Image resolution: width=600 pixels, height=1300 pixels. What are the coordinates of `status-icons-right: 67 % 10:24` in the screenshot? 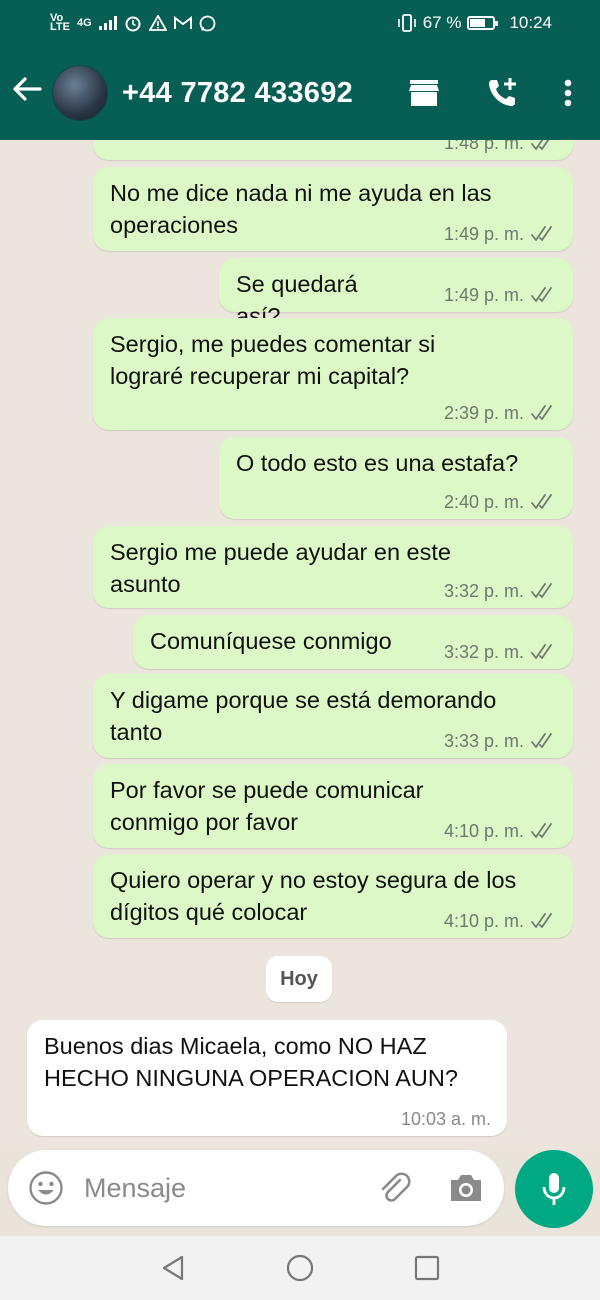 It's located at (474, 23).